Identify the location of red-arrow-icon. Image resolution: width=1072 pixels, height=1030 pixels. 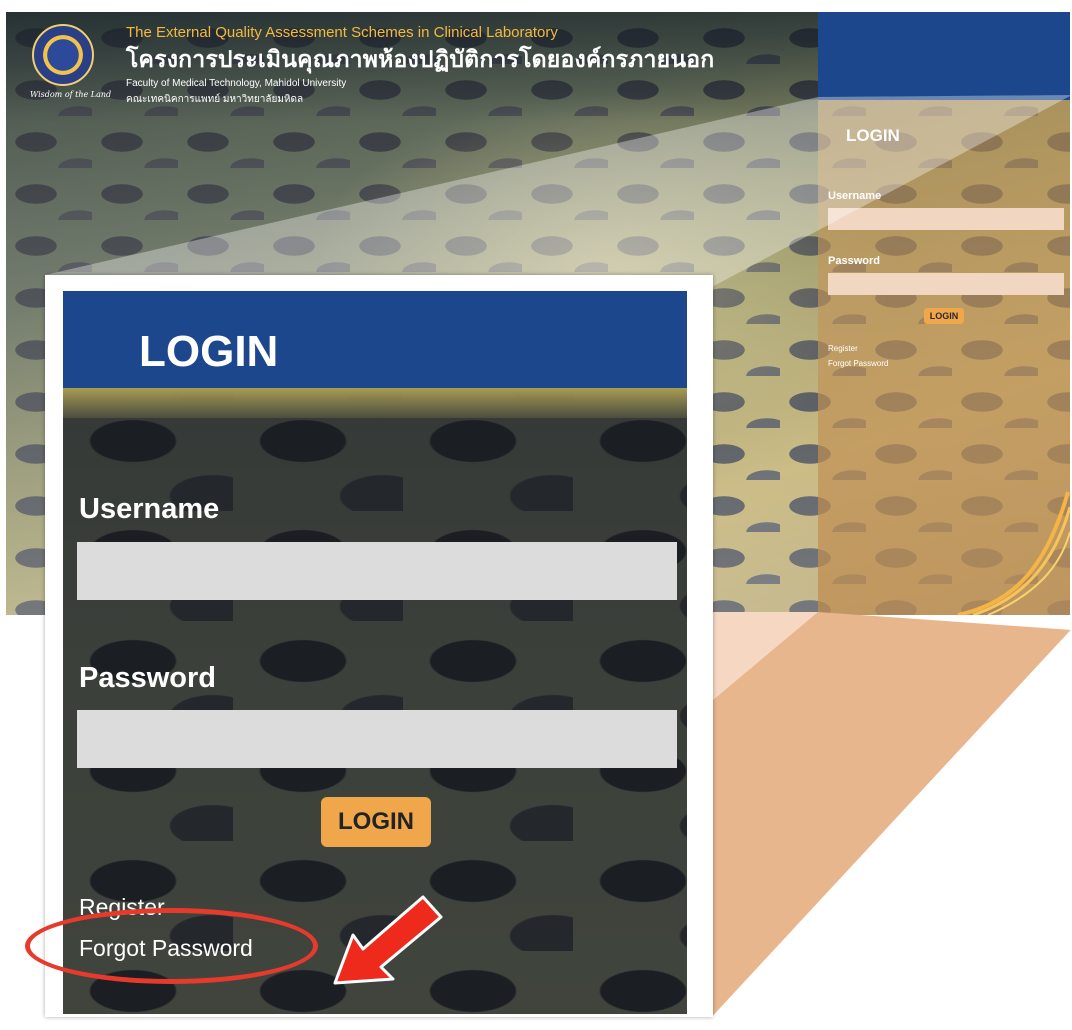
(388, 940).